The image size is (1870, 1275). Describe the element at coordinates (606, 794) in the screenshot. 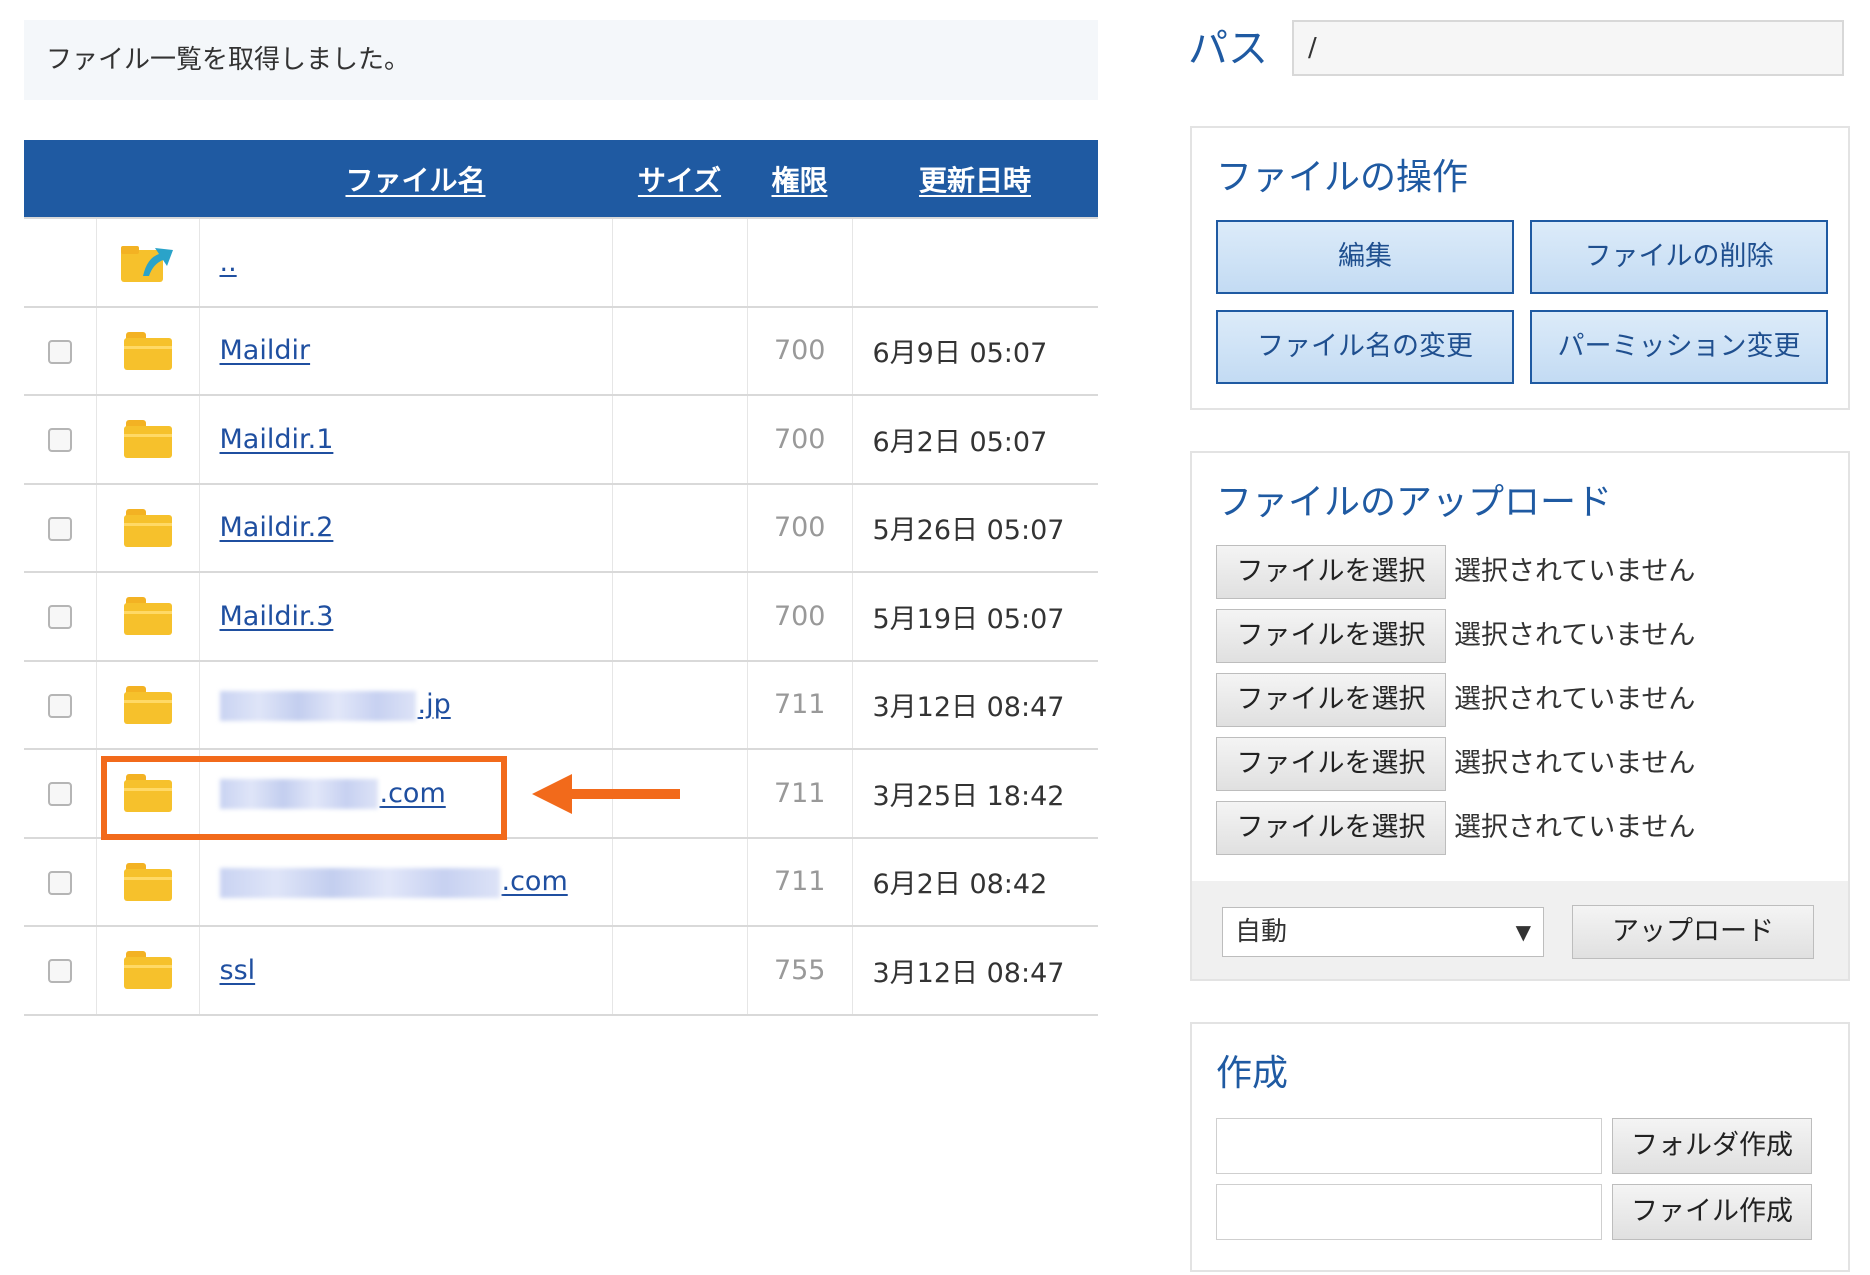

I see `arrow-left-annotation-icon` at that location.